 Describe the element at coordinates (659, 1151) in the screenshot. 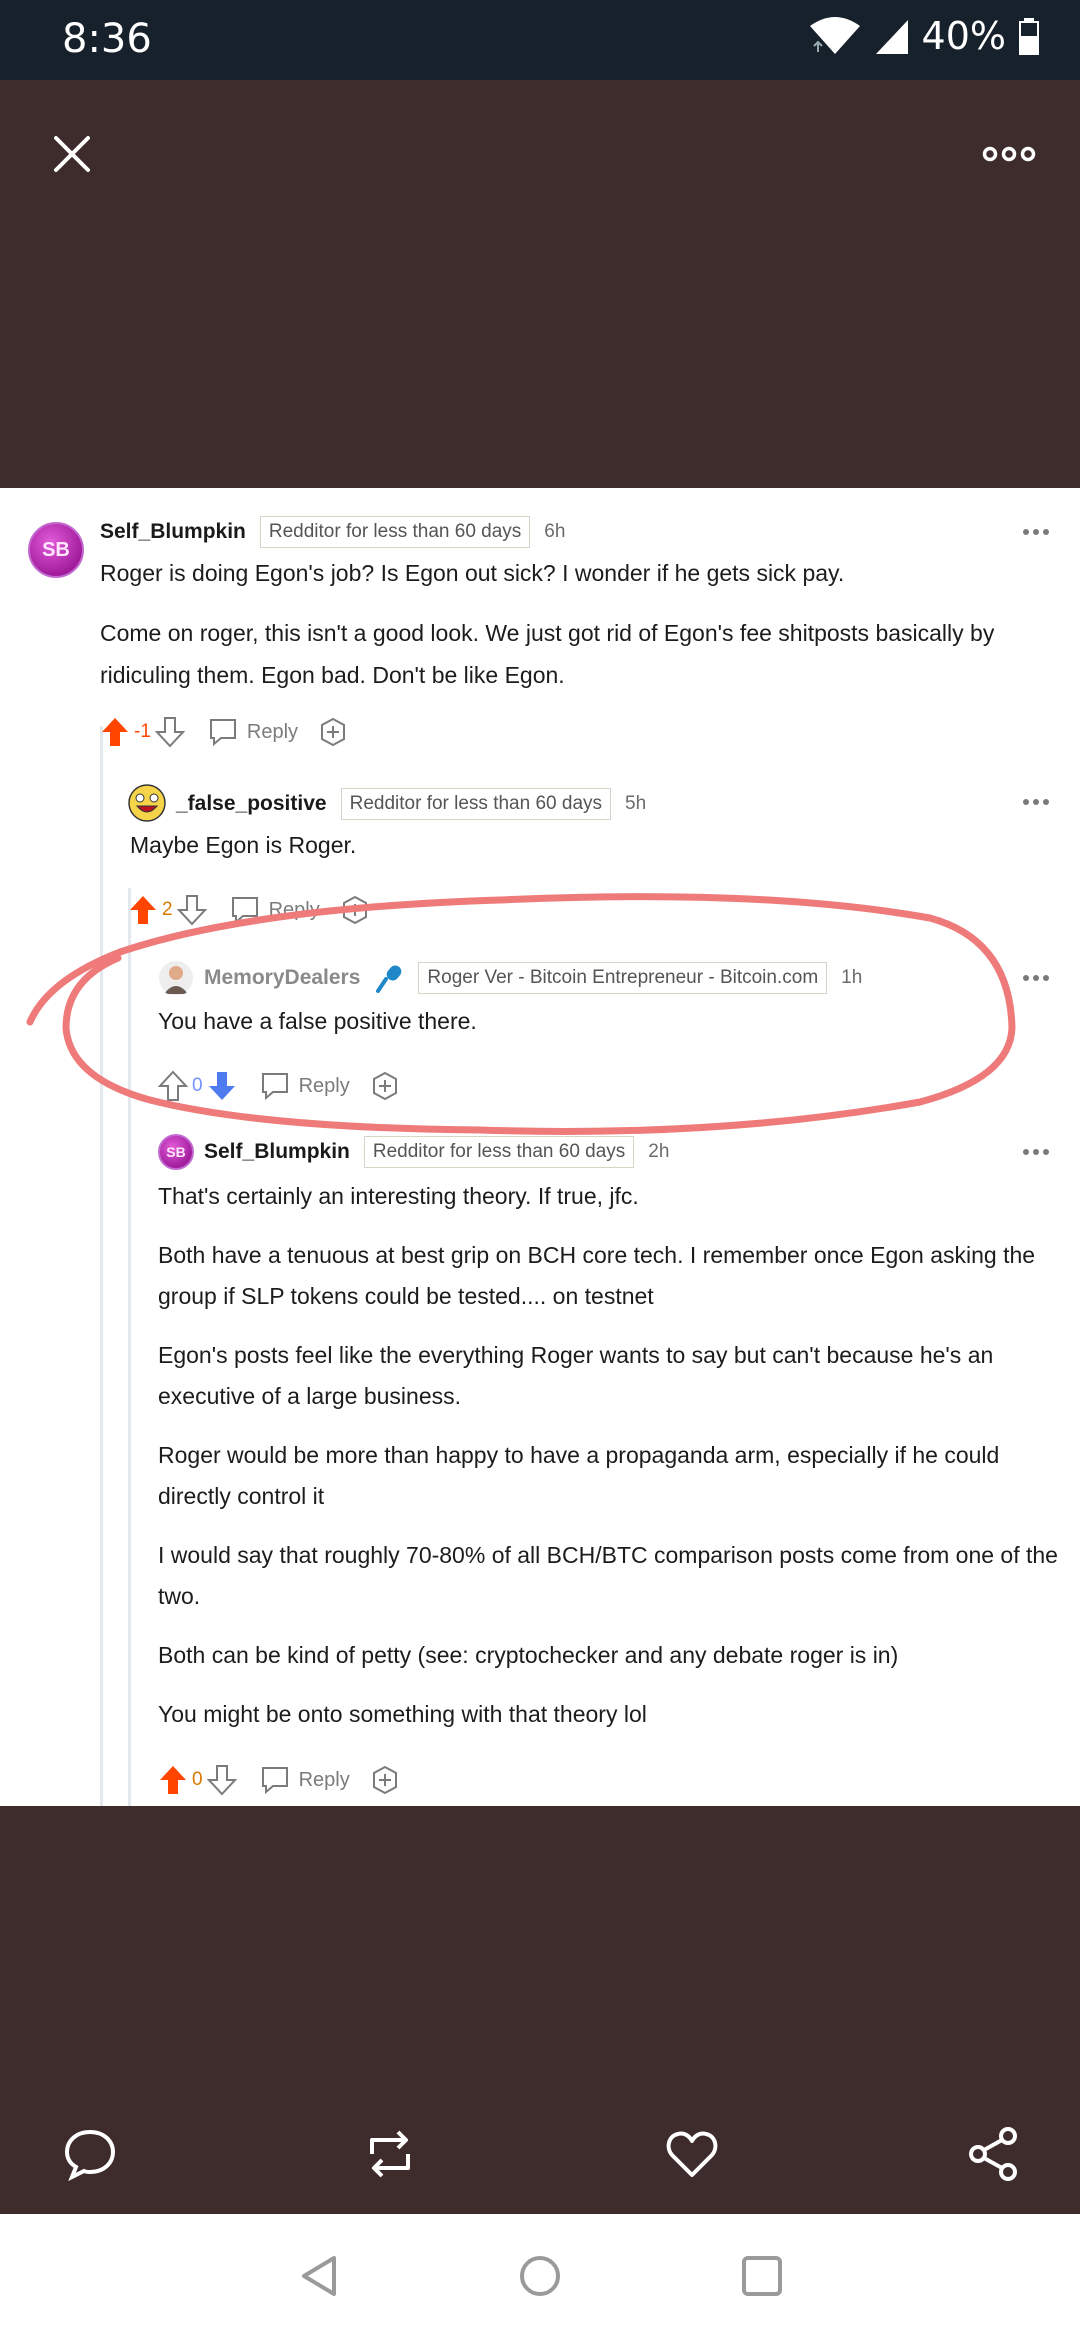

I see `comment-age: 2h` at that location.